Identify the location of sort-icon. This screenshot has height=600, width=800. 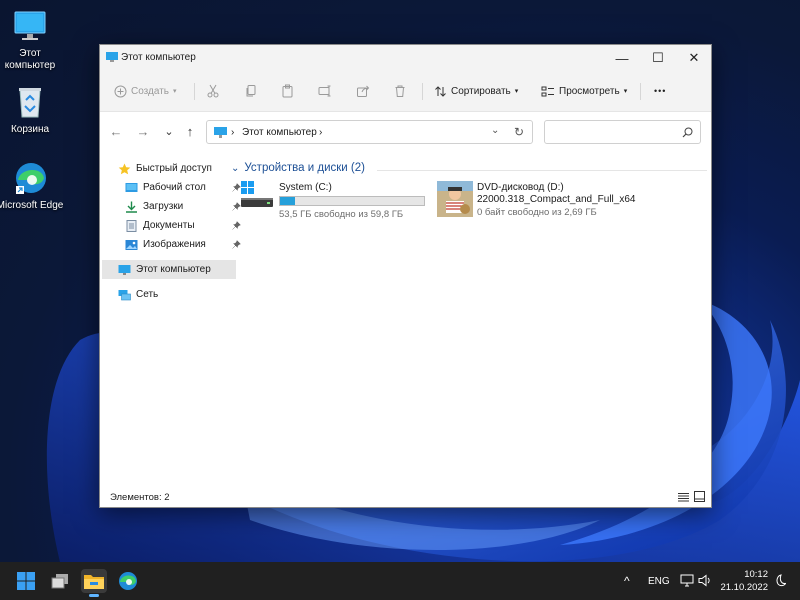
(440, 91).